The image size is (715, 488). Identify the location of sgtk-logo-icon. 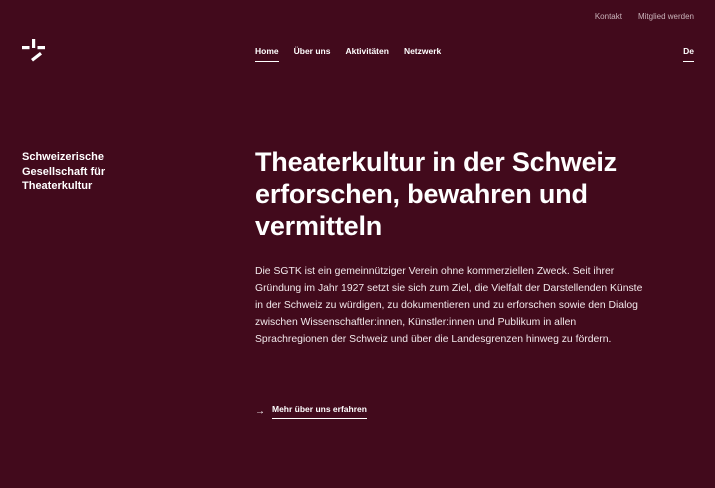
(34, 51).